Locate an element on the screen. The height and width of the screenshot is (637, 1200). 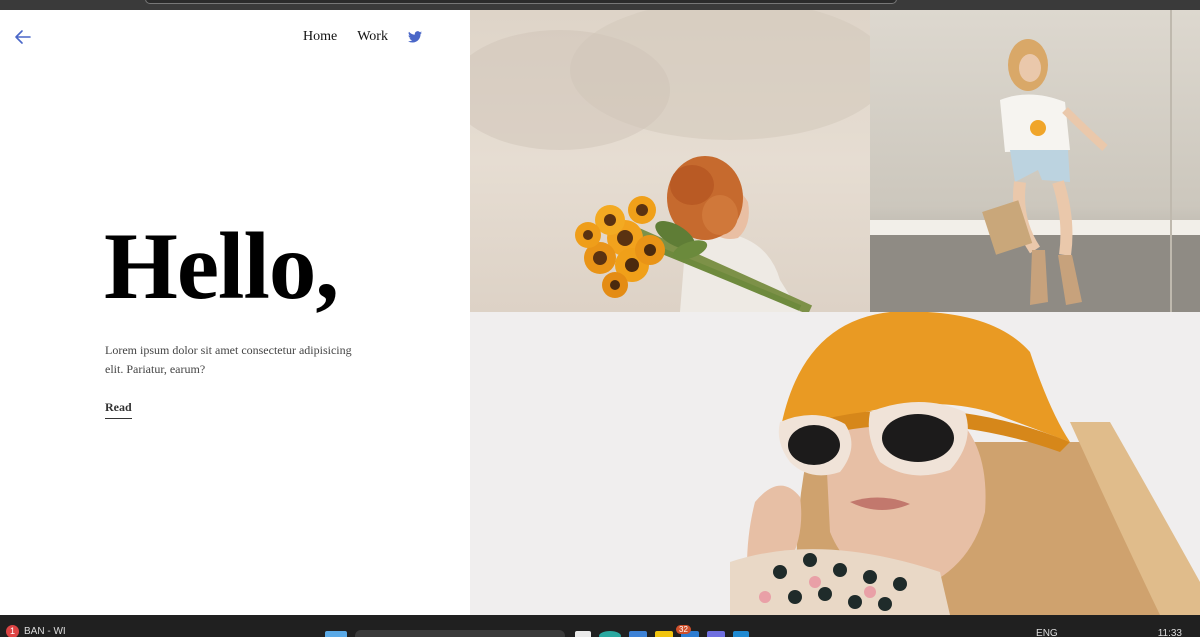
nav-work-link: Work is located at coordinates (372, 37).